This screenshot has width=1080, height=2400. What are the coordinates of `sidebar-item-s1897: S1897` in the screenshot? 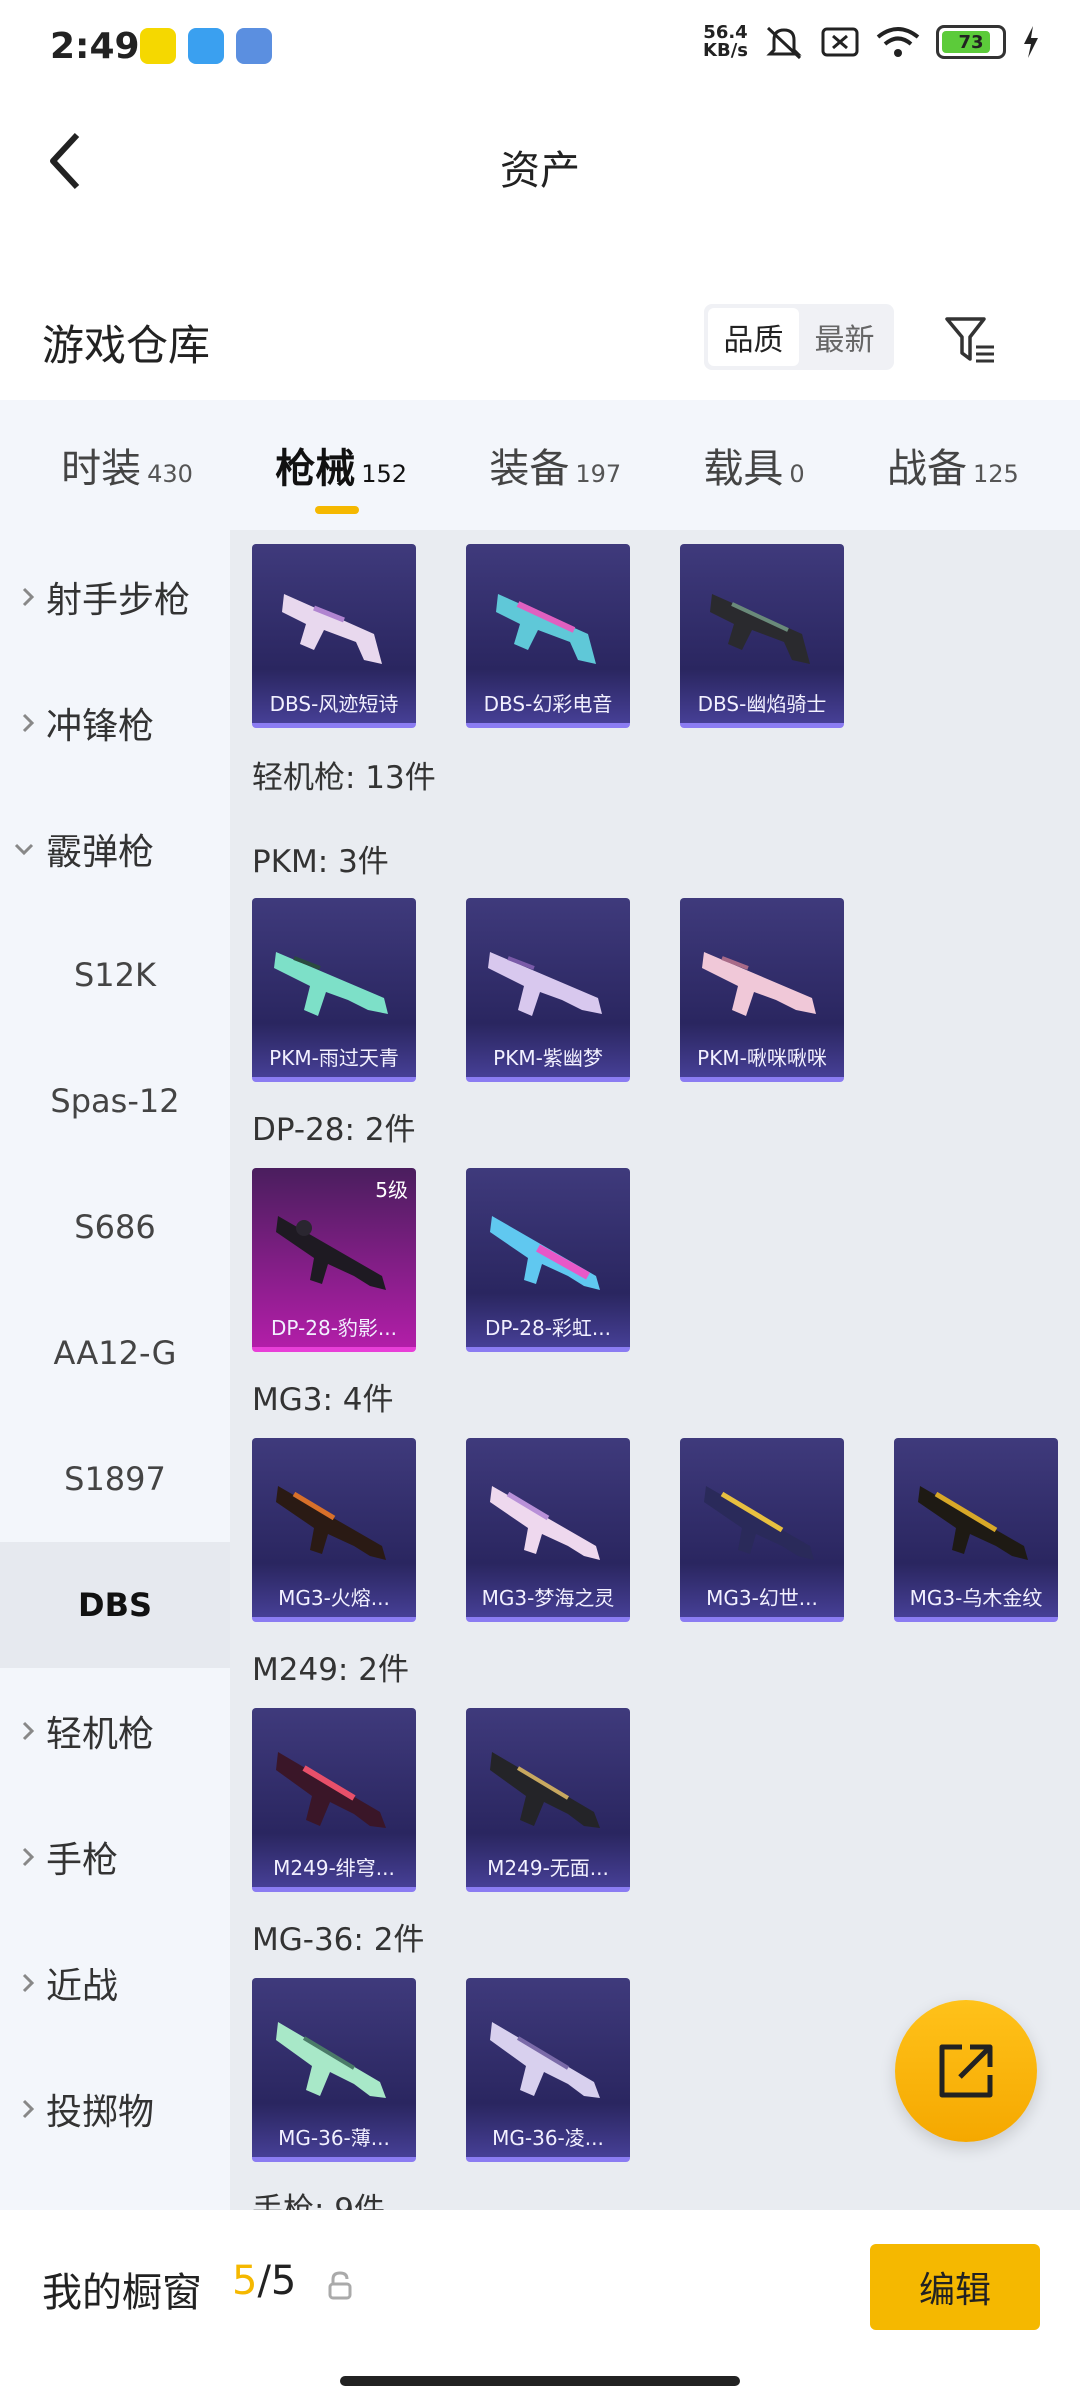 It's located at (115, 1479).